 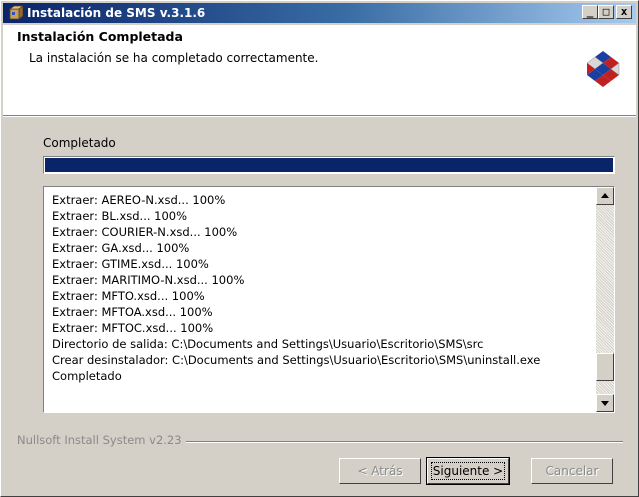 What do you see at coordinates (603, 69) in the screenshot?
I see `sms-logo-icon` at bounding box center [603, 69].